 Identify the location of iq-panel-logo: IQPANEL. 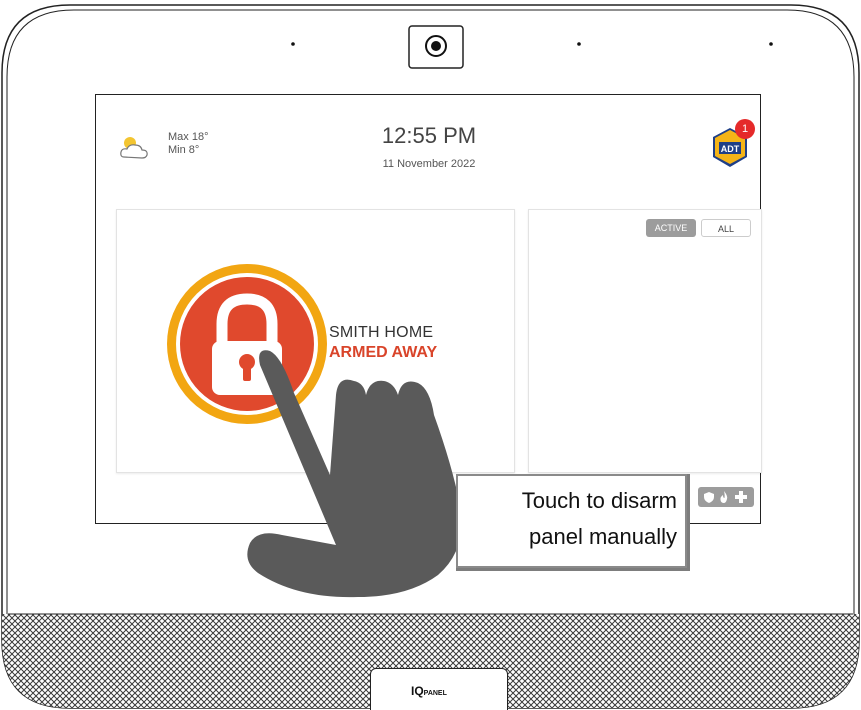
(429, 691).